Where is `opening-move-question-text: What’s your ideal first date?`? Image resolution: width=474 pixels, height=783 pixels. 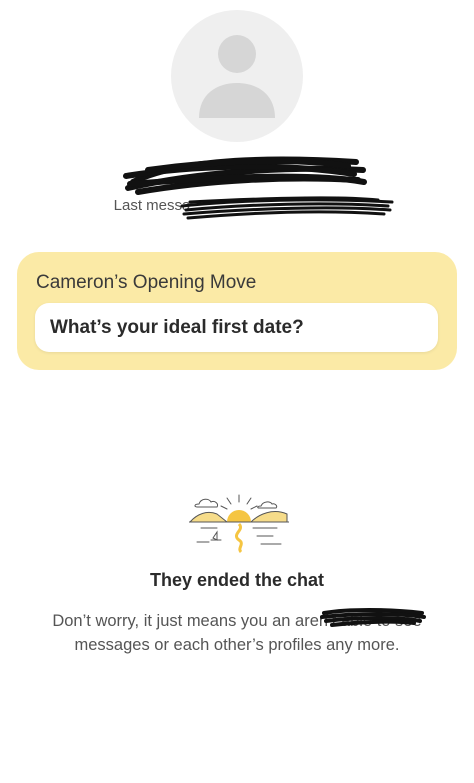
opening-move-question-text: What’s your ideal first date? is located at coordinates (177, 327).